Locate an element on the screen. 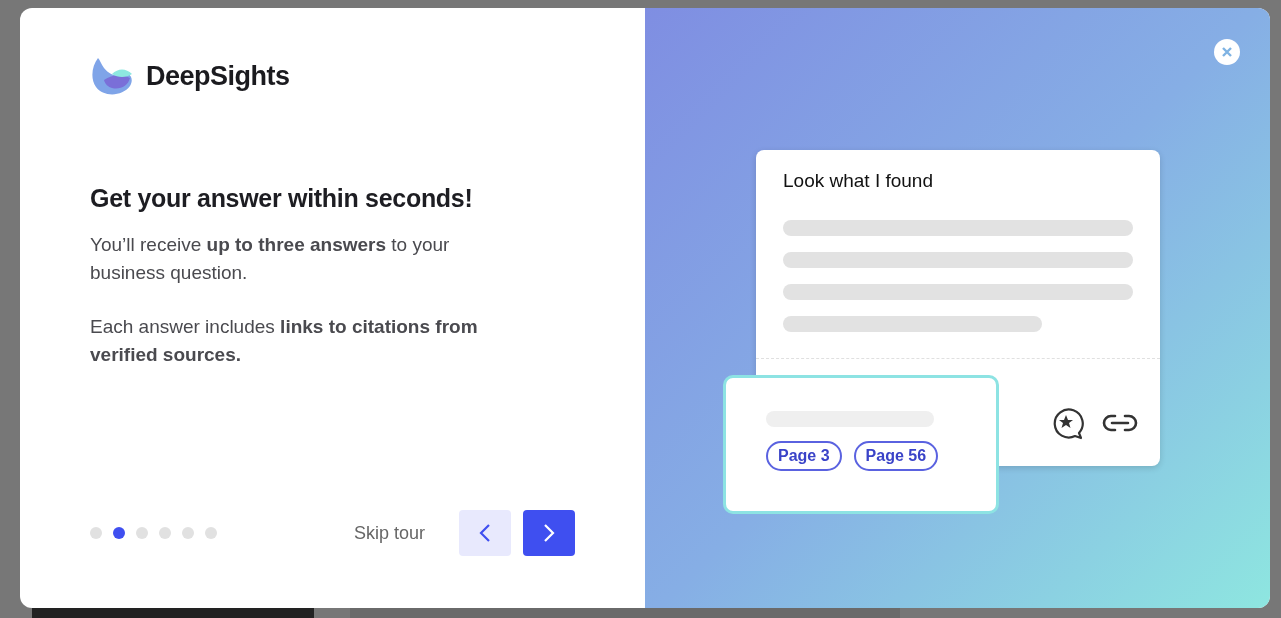 The image size is (1281, 618). description-text: Each answer includes links to citations from verified sources. is located at coordinates (284, 341).